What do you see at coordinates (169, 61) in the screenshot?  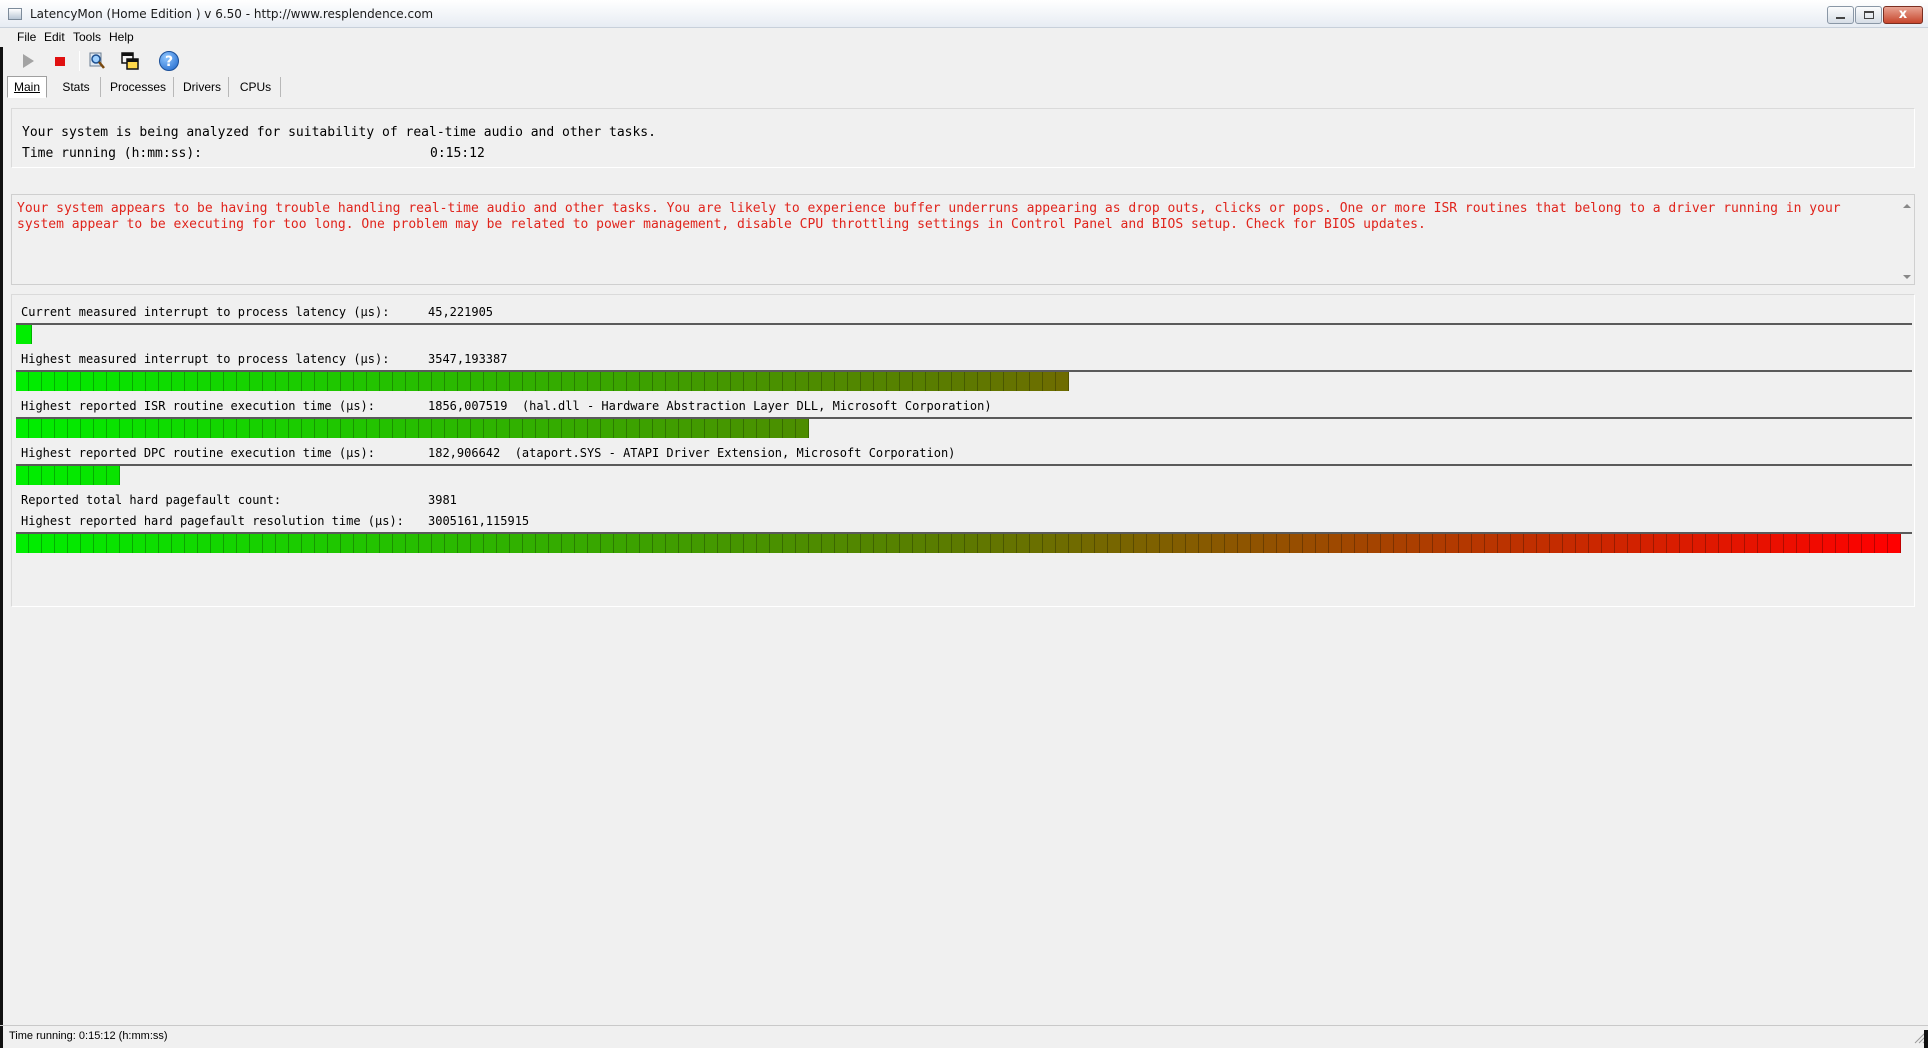 I see `help-button: ?` at bounding box center [169, 61].